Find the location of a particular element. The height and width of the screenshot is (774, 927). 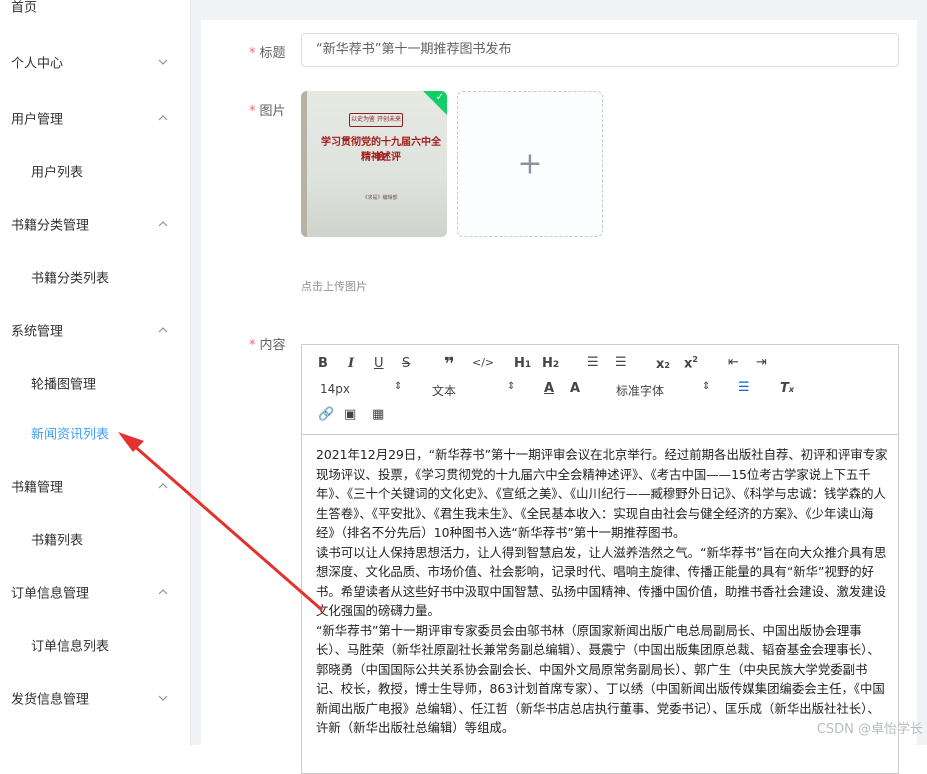

watermark: CSDN @卓怡学长 is located at coordinates (869, 729).